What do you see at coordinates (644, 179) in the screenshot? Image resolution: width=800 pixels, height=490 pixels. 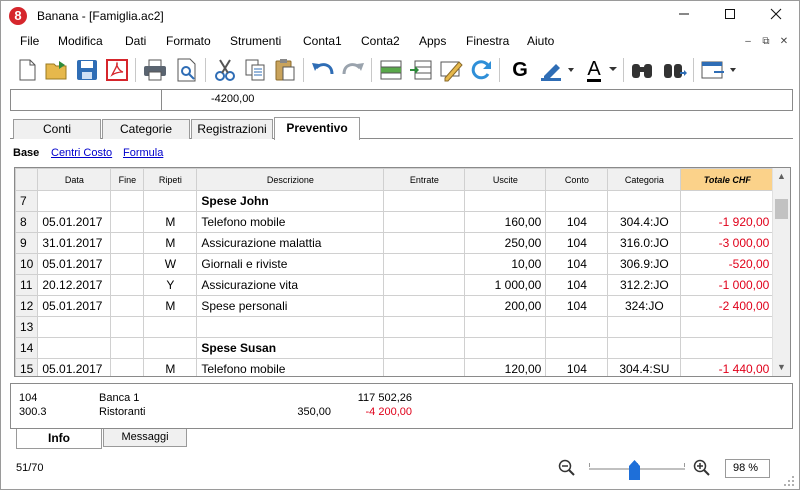 I see `col-header-categoria: Categoria` at bounding box center [644, 179].